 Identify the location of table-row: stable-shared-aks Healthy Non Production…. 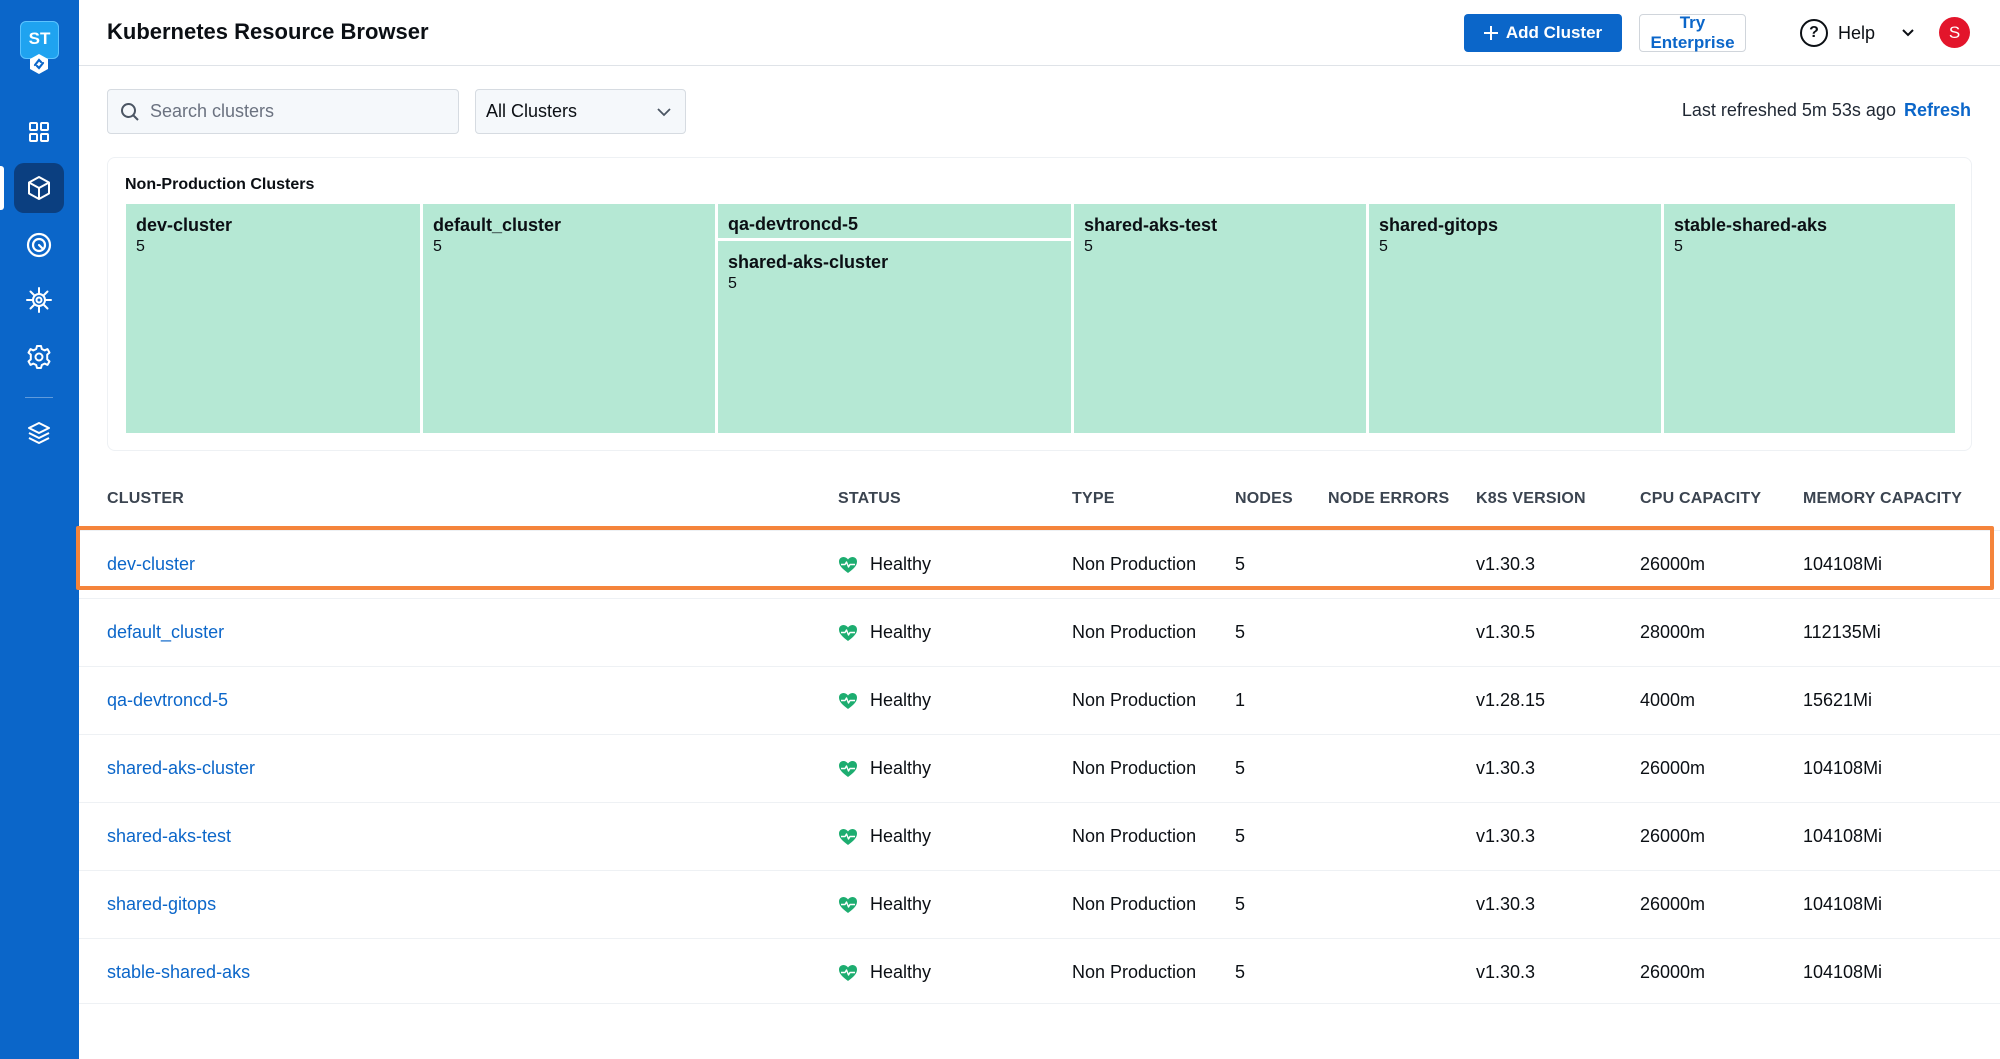
(1039, 972).